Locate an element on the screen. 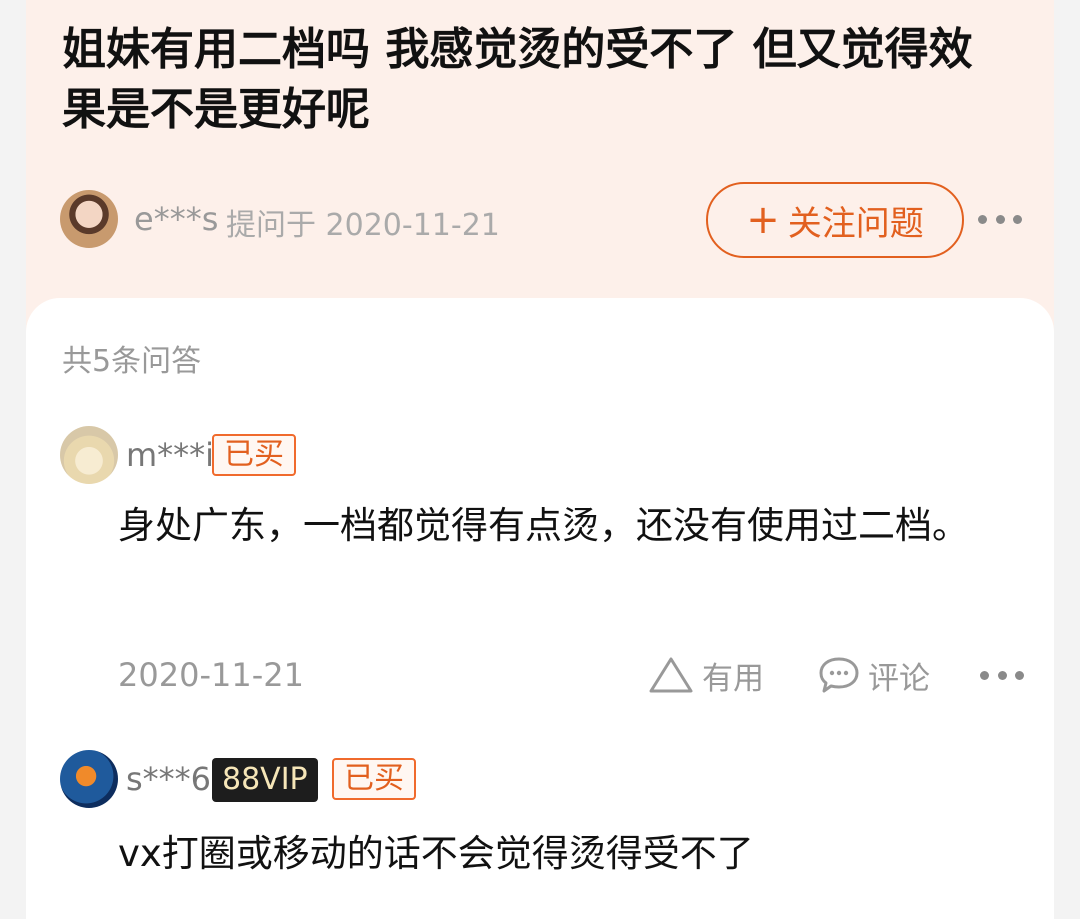 This screenshot has height=919, width=1080. vip-badge: 88VIP is located at coordinates (265, 780).